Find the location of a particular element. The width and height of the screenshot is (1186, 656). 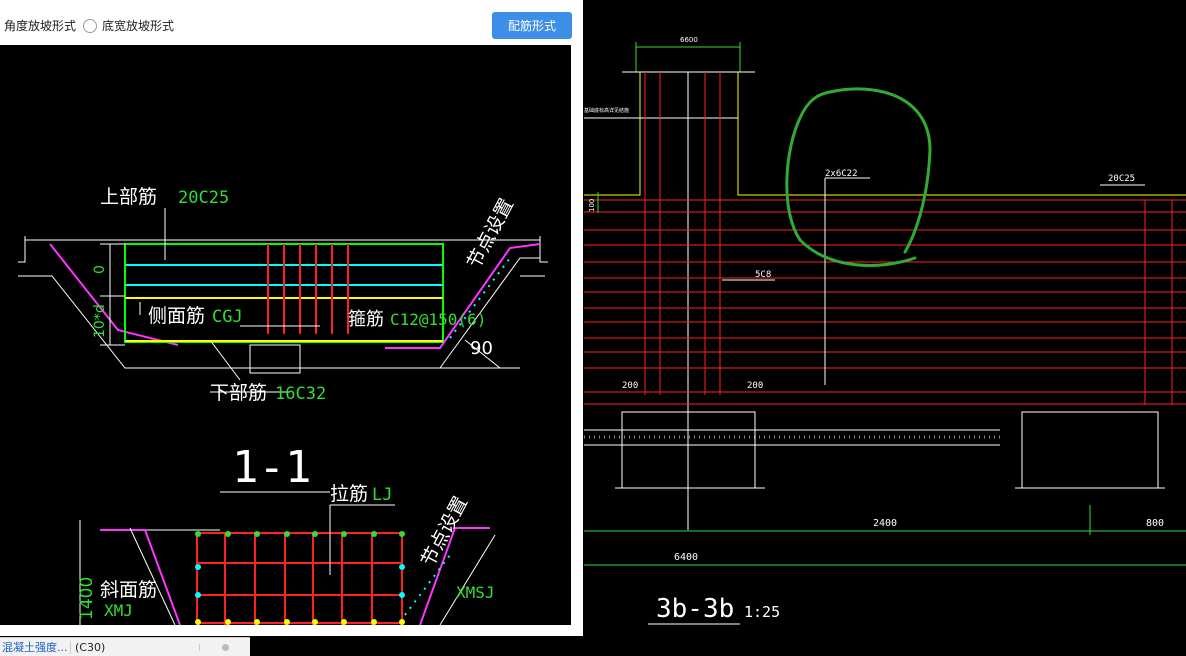

angle-slope-option: 角度放坡形式 is located at coordinates (40, 25).